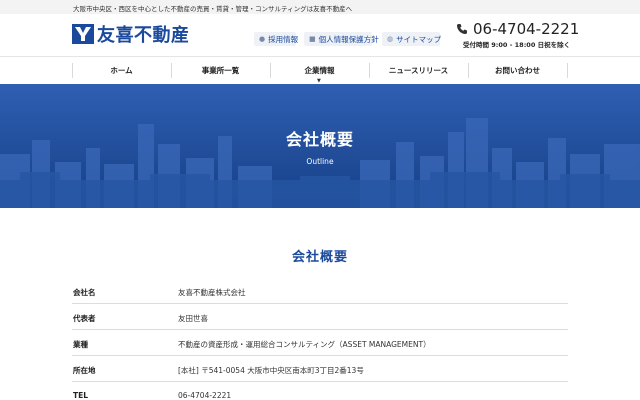  Describe the element at coordinates (283, 39) in the screenshot. I see `recruit-link-label: 採用情報` at that location.